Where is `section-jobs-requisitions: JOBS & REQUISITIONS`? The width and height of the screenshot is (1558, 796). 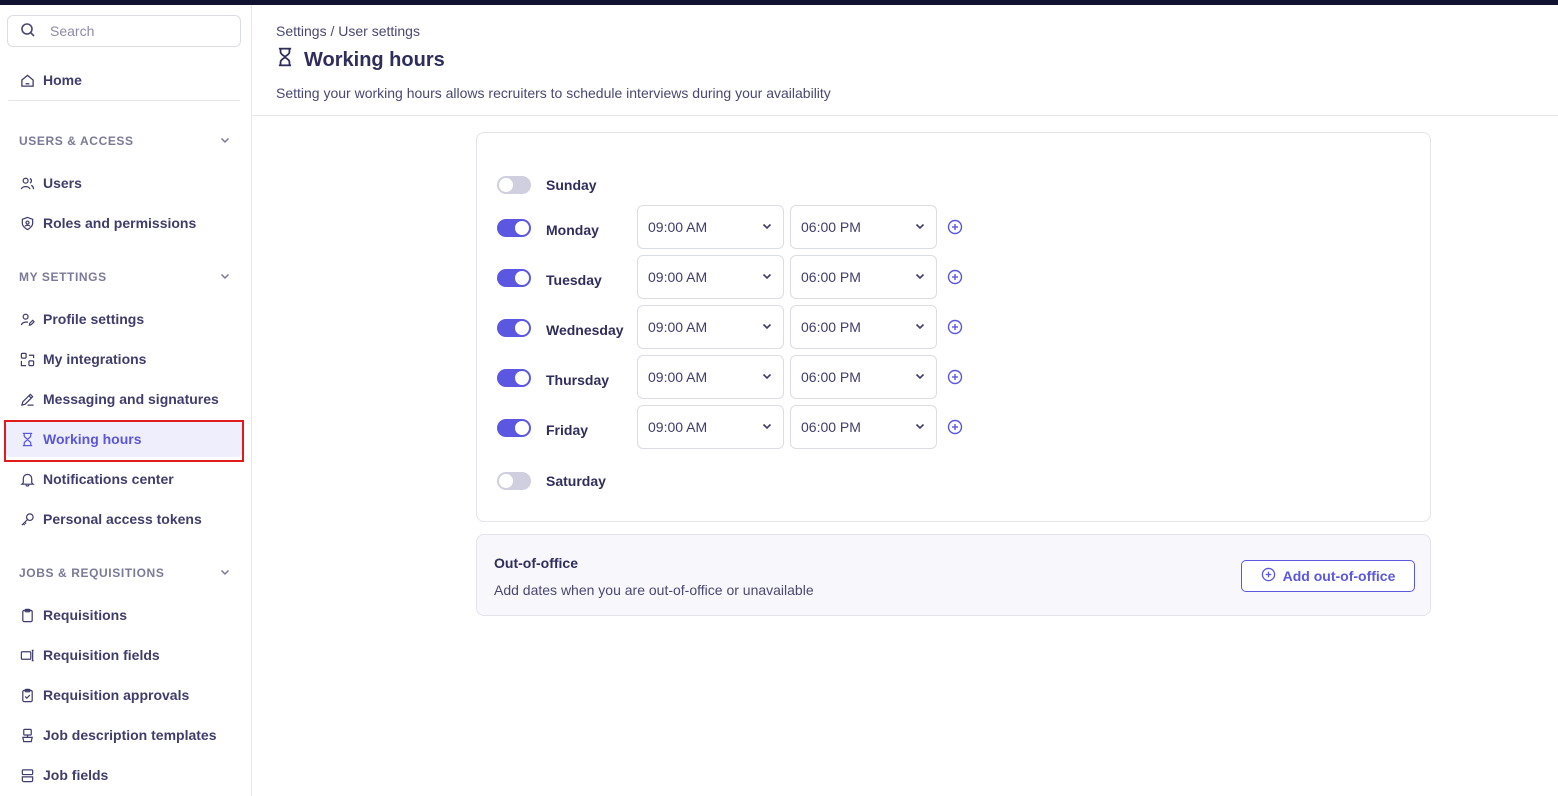
section-jobs-requisitions: JOBS & REQUISITIONS is located at coordinates (125, 573).